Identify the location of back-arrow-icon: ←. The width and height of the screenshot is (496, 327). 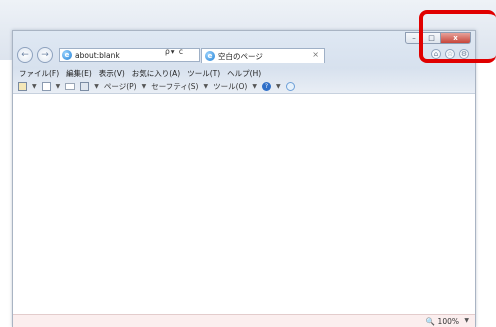
(25, 55).